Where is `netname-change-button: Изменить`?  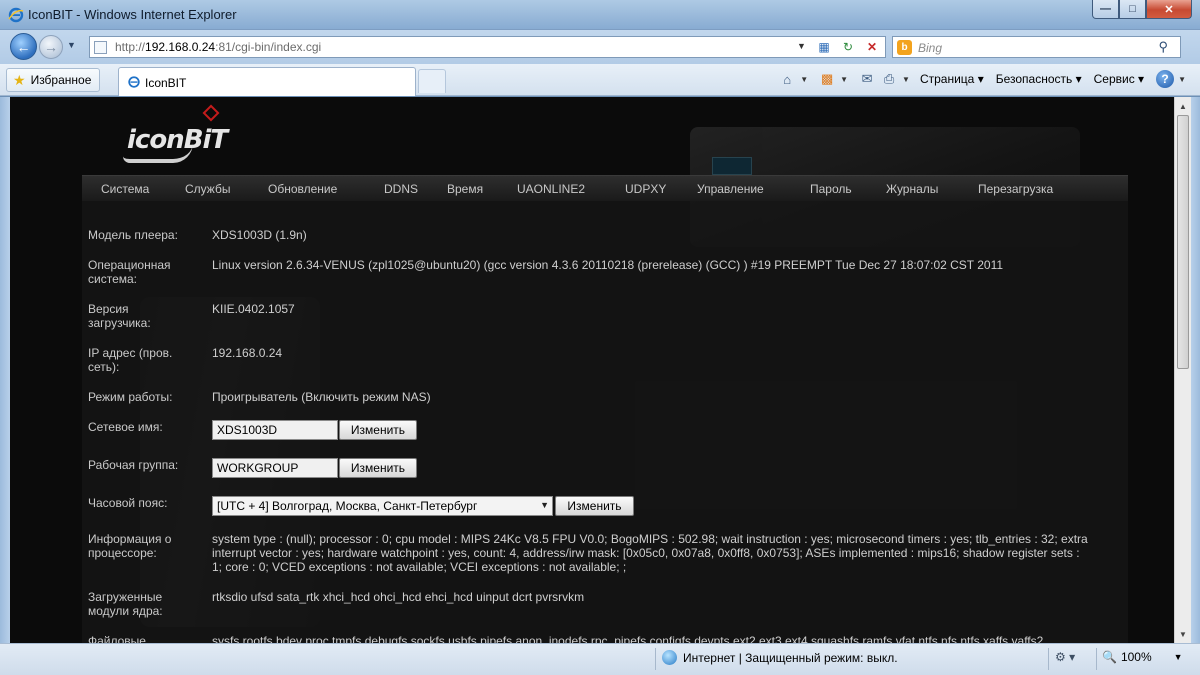 netname-change-button: Изменить is located at coordinates (378, 430).